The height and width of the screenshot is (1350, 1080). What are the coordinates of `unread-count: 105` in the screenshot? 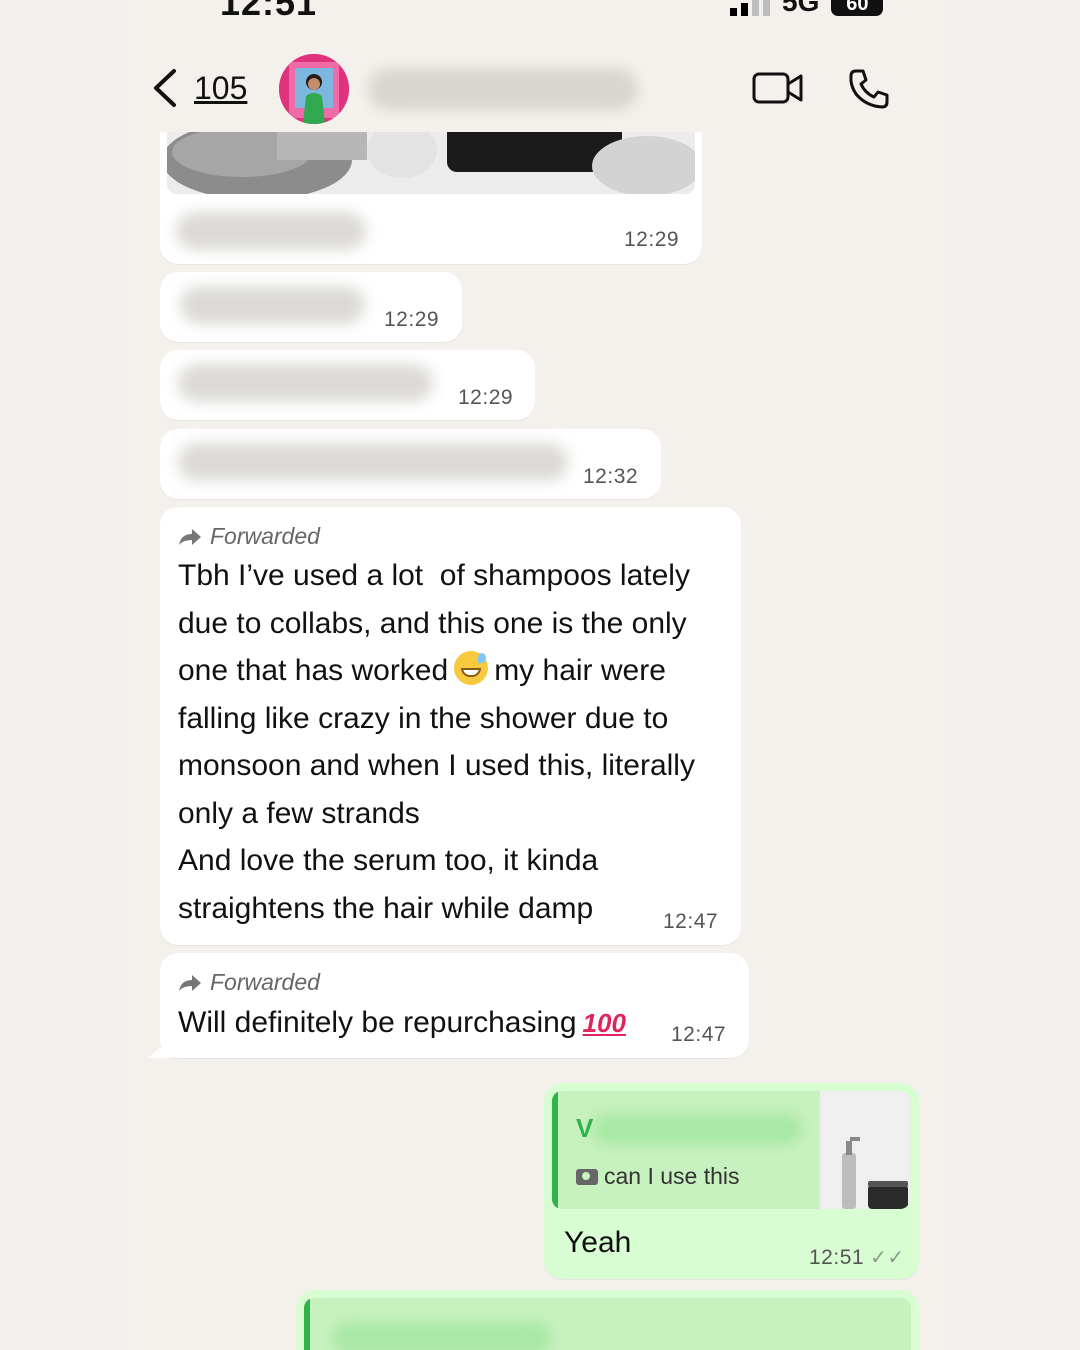 It's located at (220, 88).